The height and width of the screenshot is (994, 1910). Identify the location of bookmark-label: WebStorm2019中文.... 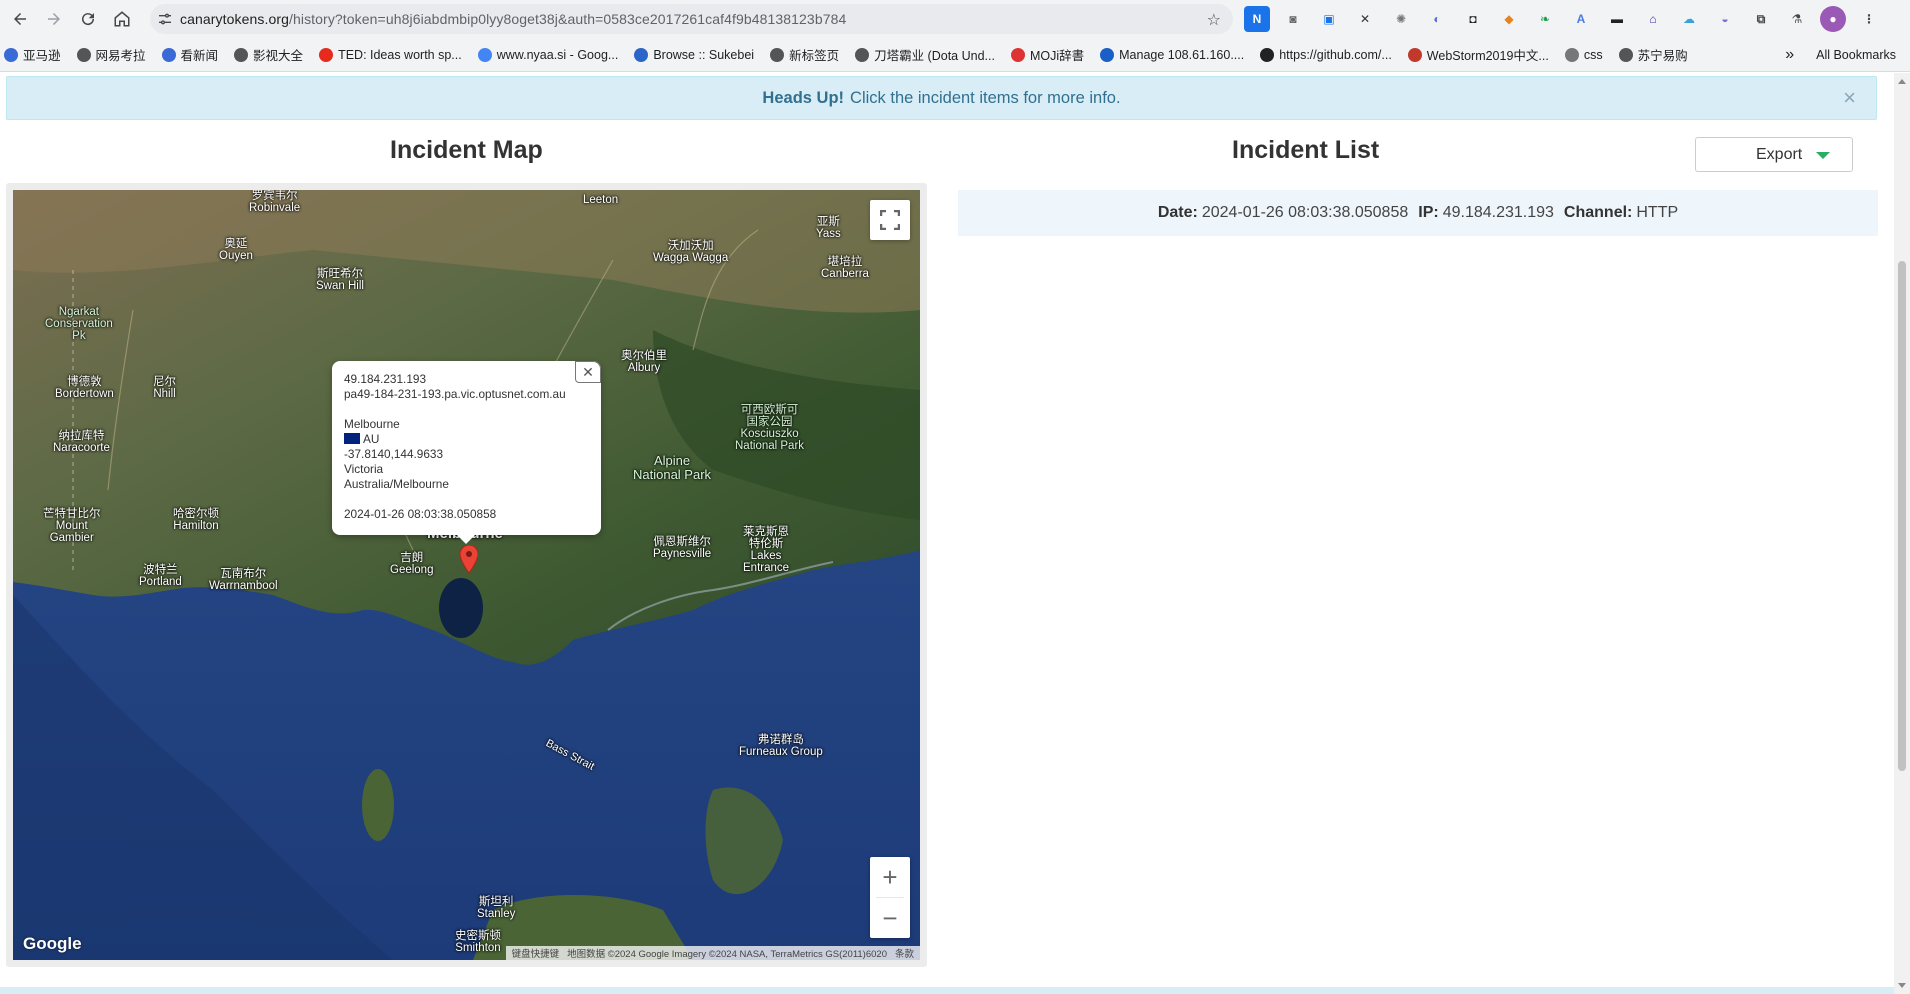
(1487, 56).